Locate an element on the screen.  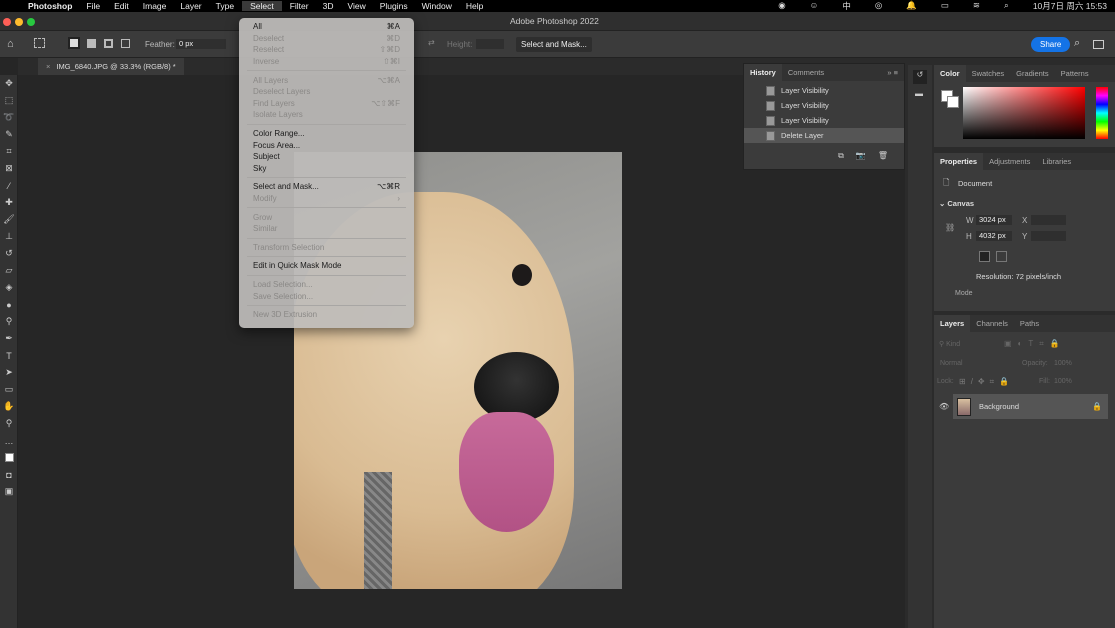
quick-select-tool-icon: ✎ is located at coordinates (9, 134).